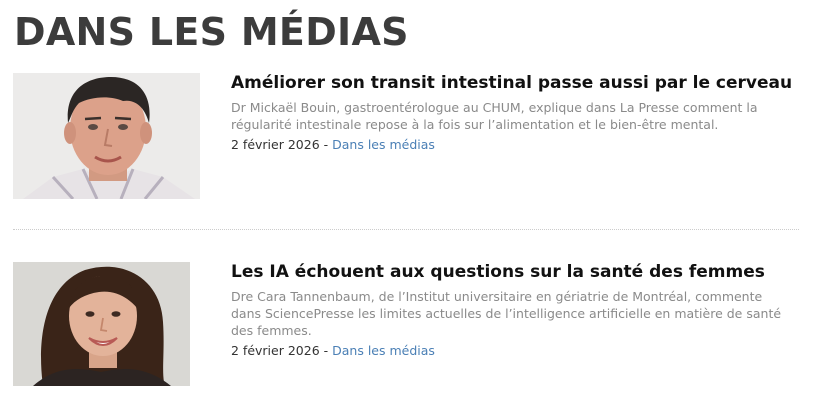 The image size is (817, 406). I want to click on portrait-man-icon, so click(106, 136).